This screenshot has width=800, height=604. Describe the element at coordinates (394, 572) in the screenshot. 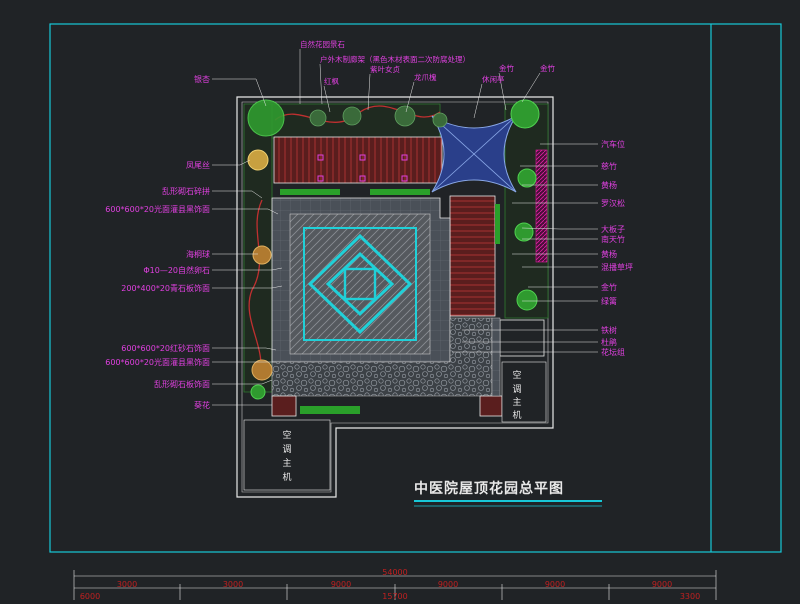

I see `dimension-total: 54000` at that location.